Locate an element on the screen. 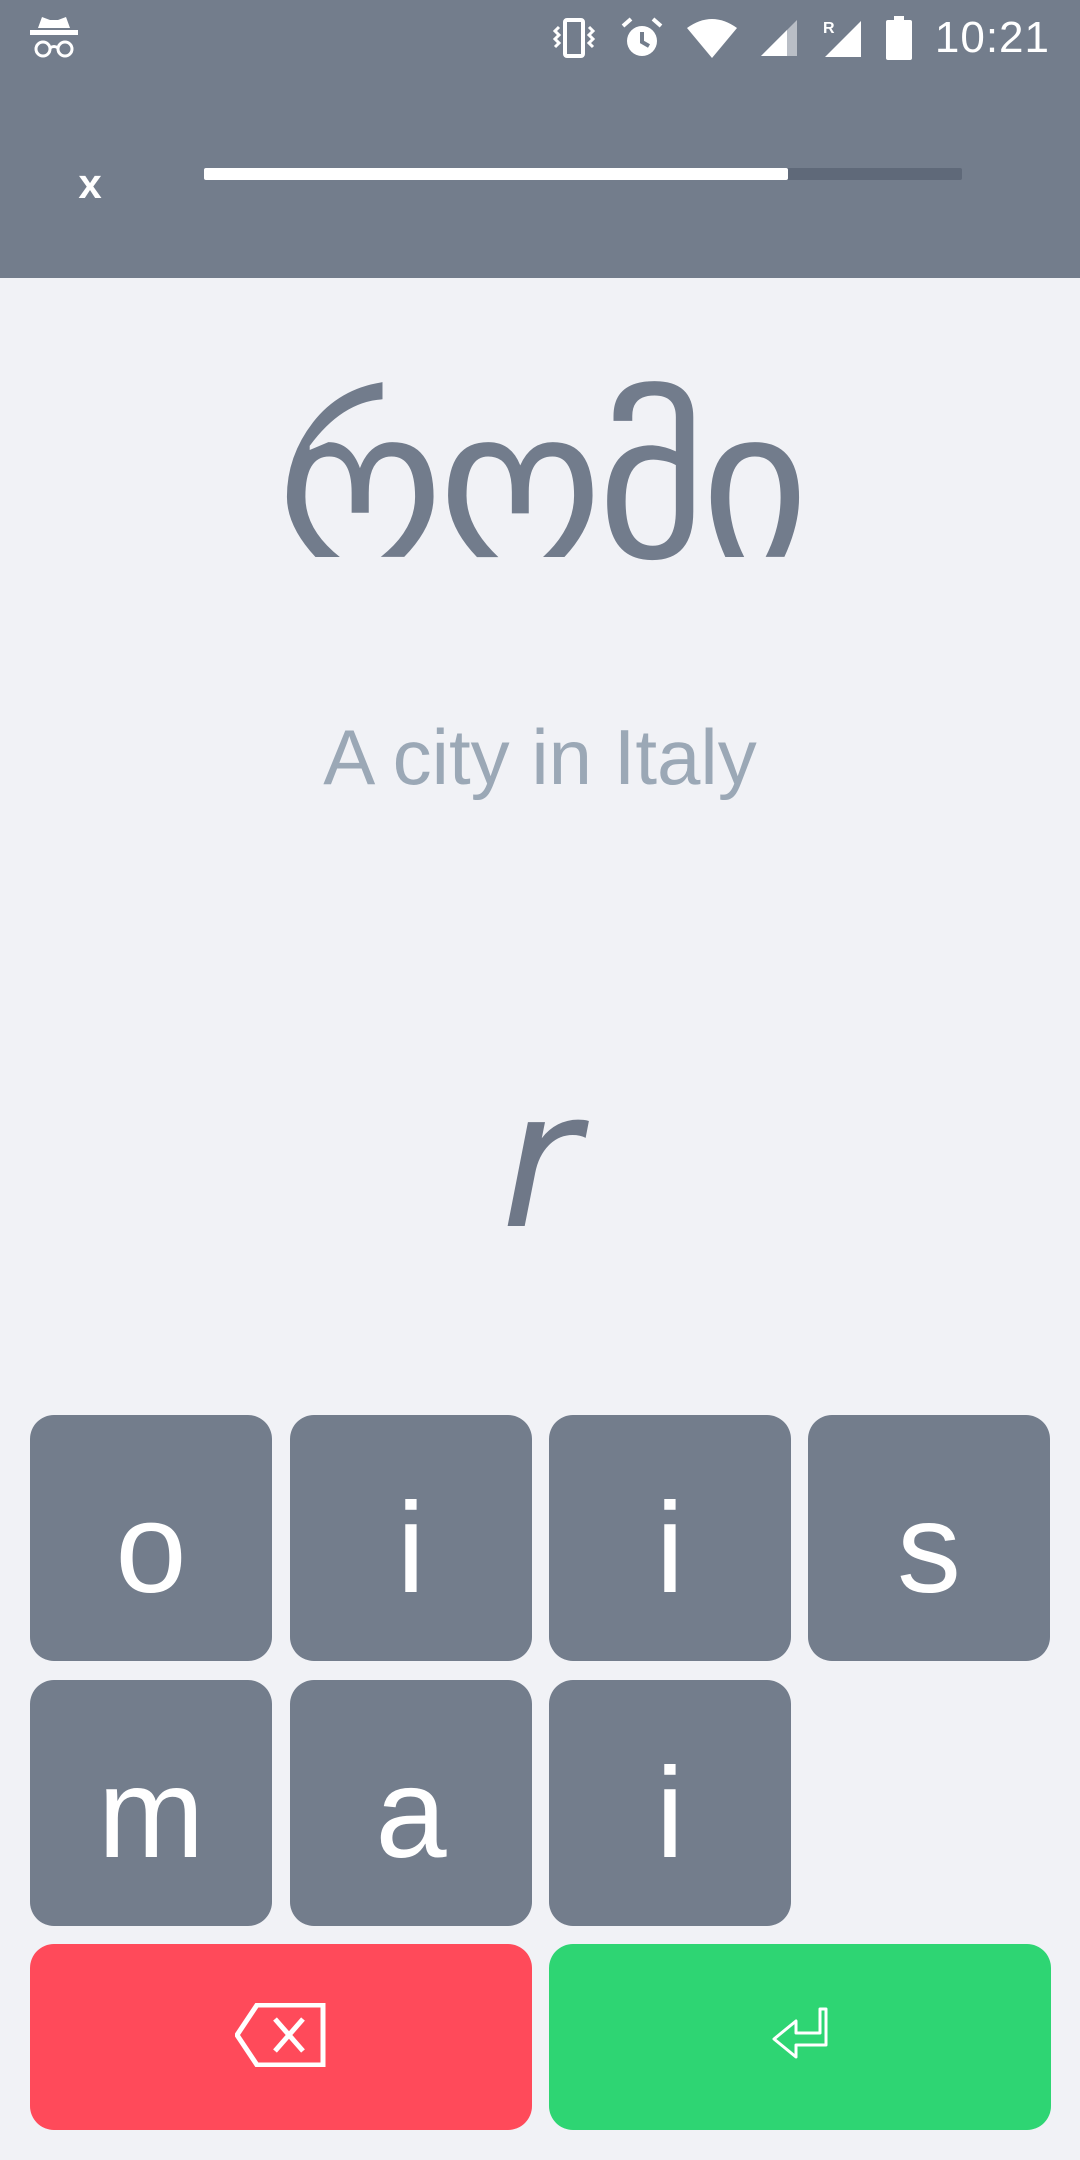 The height and width of the screenshot is (2160, 1080). word-hint: A city in Italy is located at coordinates (540, 757).